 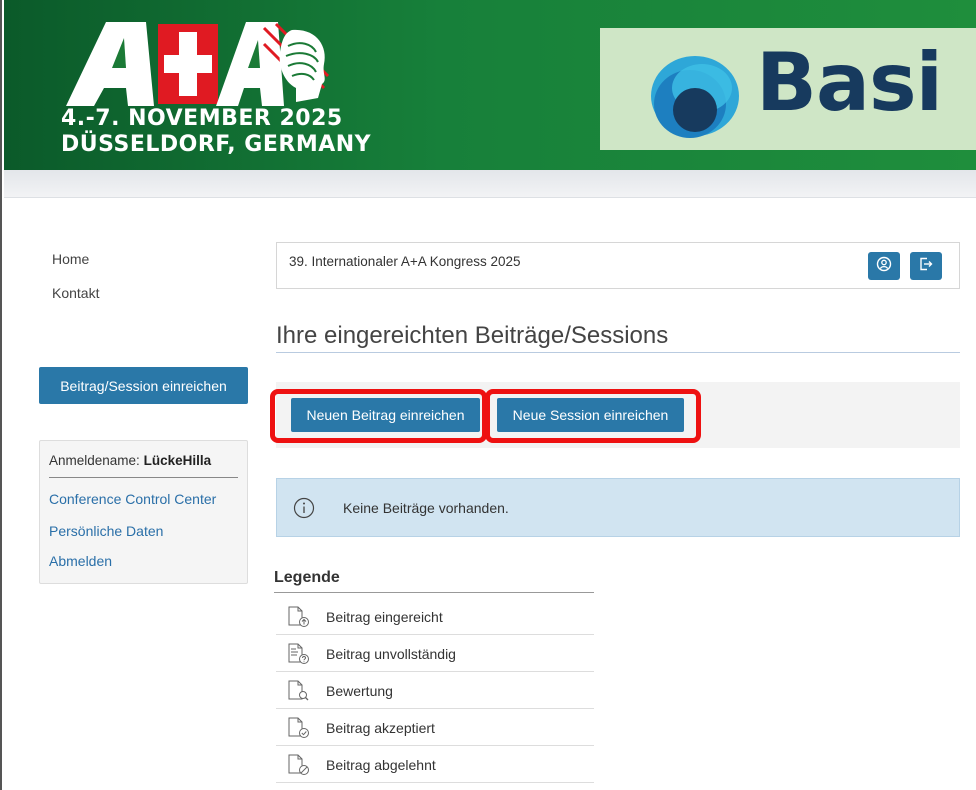 What do you see at coordinates (143, 385) in the screenshot?
I see `submit-contribution-session-button: Beitrag/Session einreichen` at bounding box center [143, 385].